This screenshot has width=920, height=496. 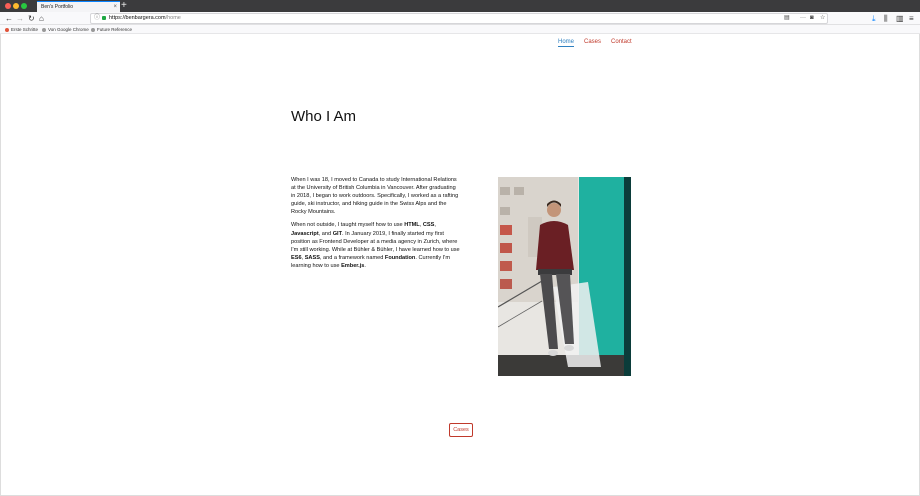 I want to click on nav-home-link: Home, so click(x=566, y=43).